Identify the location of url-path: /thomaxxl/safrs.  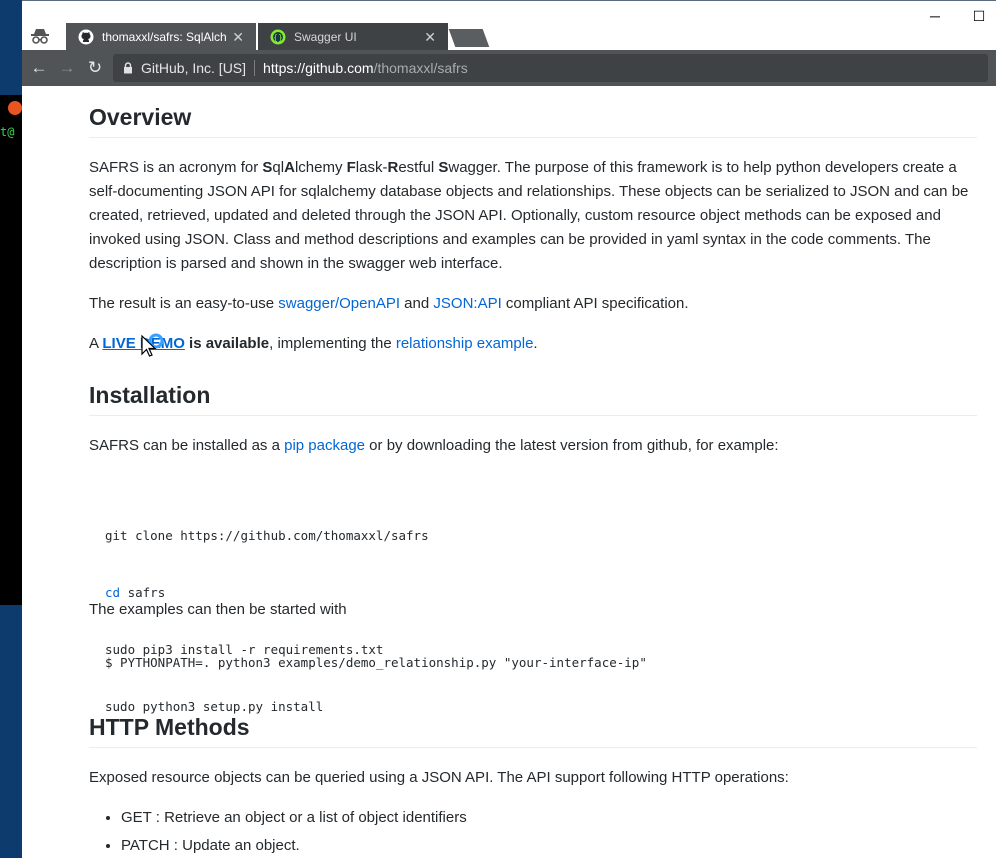
(420, 68).